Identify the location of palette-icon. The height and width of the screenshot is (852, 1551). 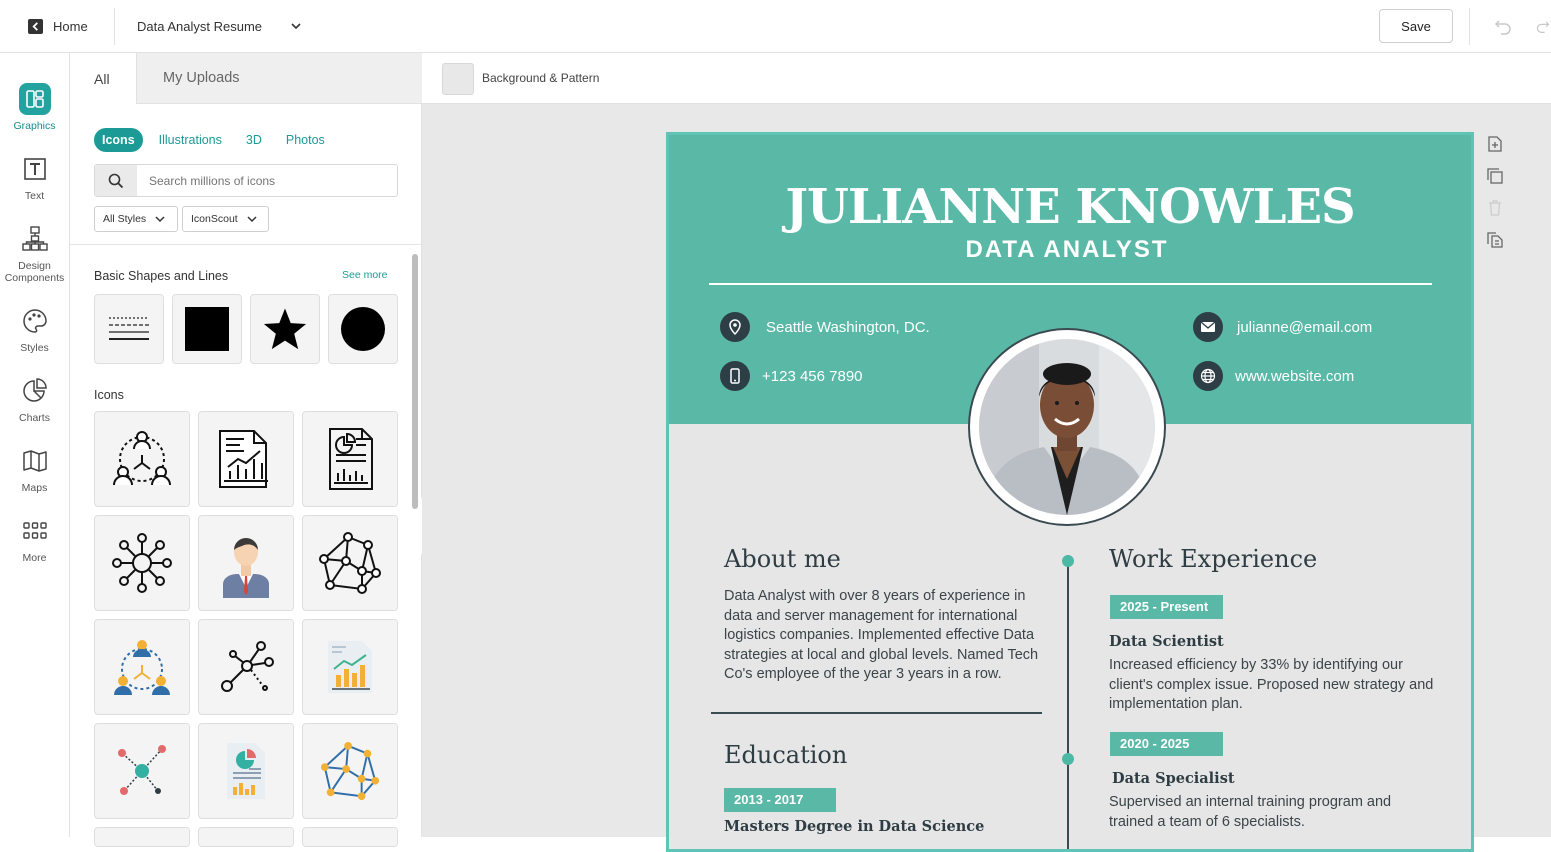
(35, 321).